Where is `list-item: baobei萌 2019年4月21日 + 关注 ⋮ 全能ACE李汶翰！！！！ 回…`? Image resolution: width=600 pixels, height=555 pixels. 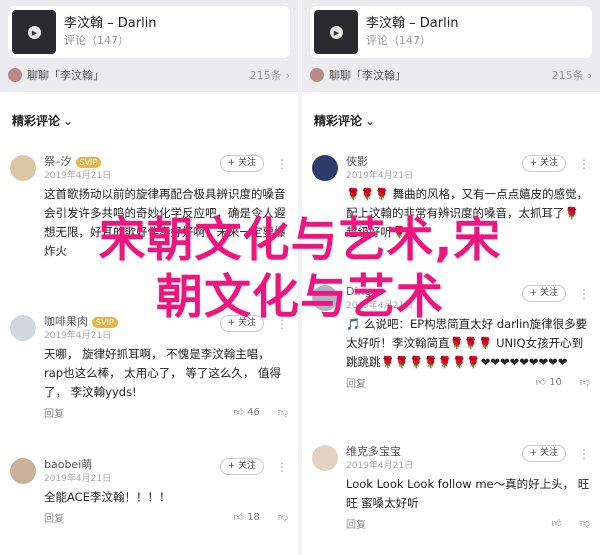
list-item: baobei萌 2019年4月21日 + 关注 ⋮ 全能ACE李汶翰！！！！ 回… is located at coordinates (149, 491).